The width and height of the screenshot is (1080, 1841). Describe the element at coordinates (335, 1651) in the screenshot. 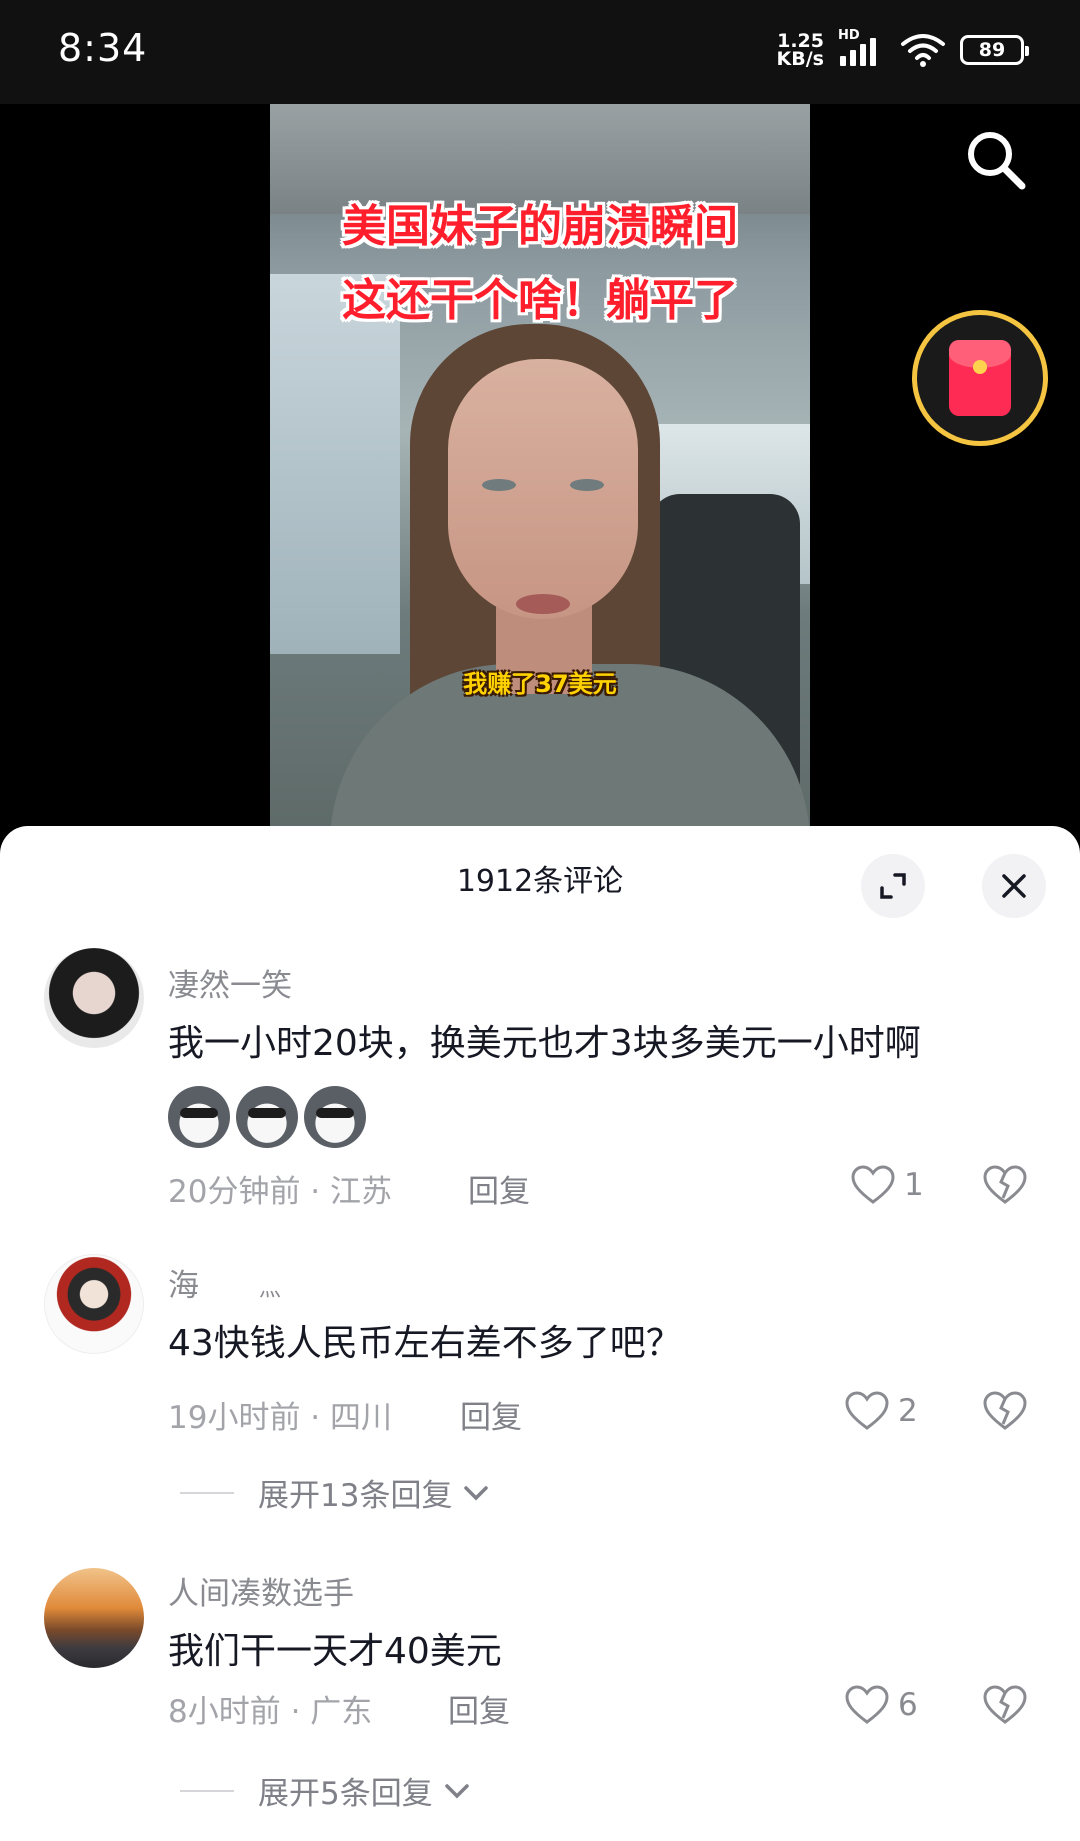

I see `comment-text: 我们干一天才40美元` at that location.